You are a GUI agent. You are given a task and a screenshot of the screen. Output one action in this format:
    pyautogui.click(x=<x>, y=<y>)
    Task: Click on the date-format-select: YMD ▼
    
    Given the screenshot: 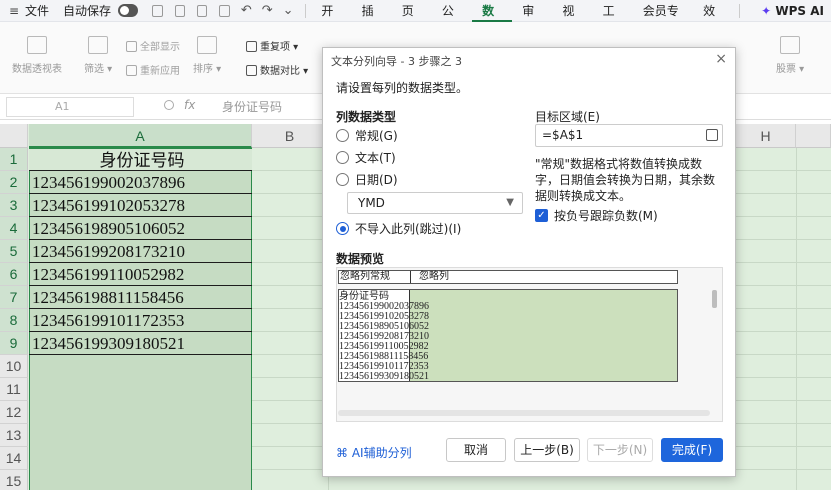 What is the action you would take?
    pyautogui.click(x=435, y=203)
    